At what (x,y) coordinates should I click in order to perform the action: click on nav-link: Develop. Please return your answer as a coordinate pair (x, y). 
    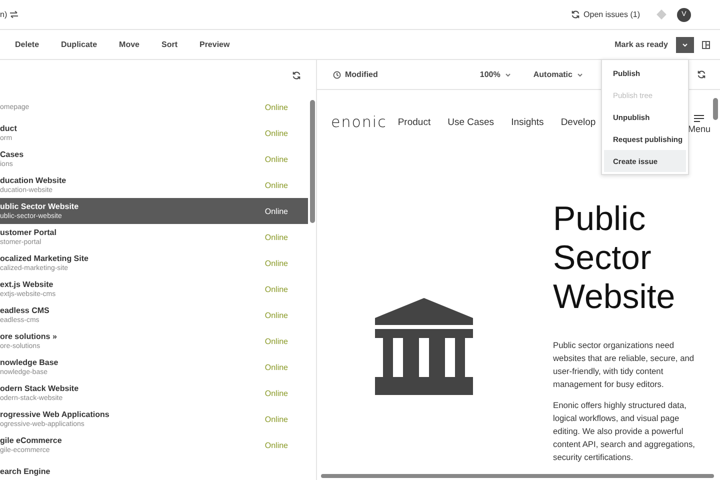
    Looking at the image, I should click on (578, 122).